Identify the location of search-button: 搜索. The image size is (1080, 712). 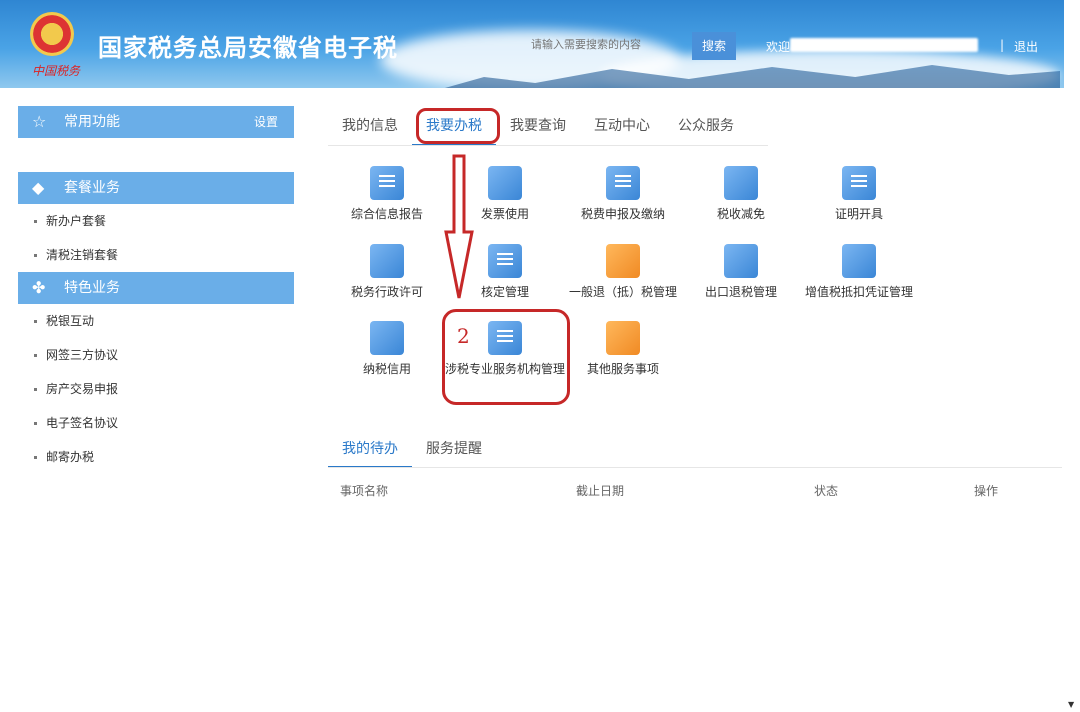
(714, 46).